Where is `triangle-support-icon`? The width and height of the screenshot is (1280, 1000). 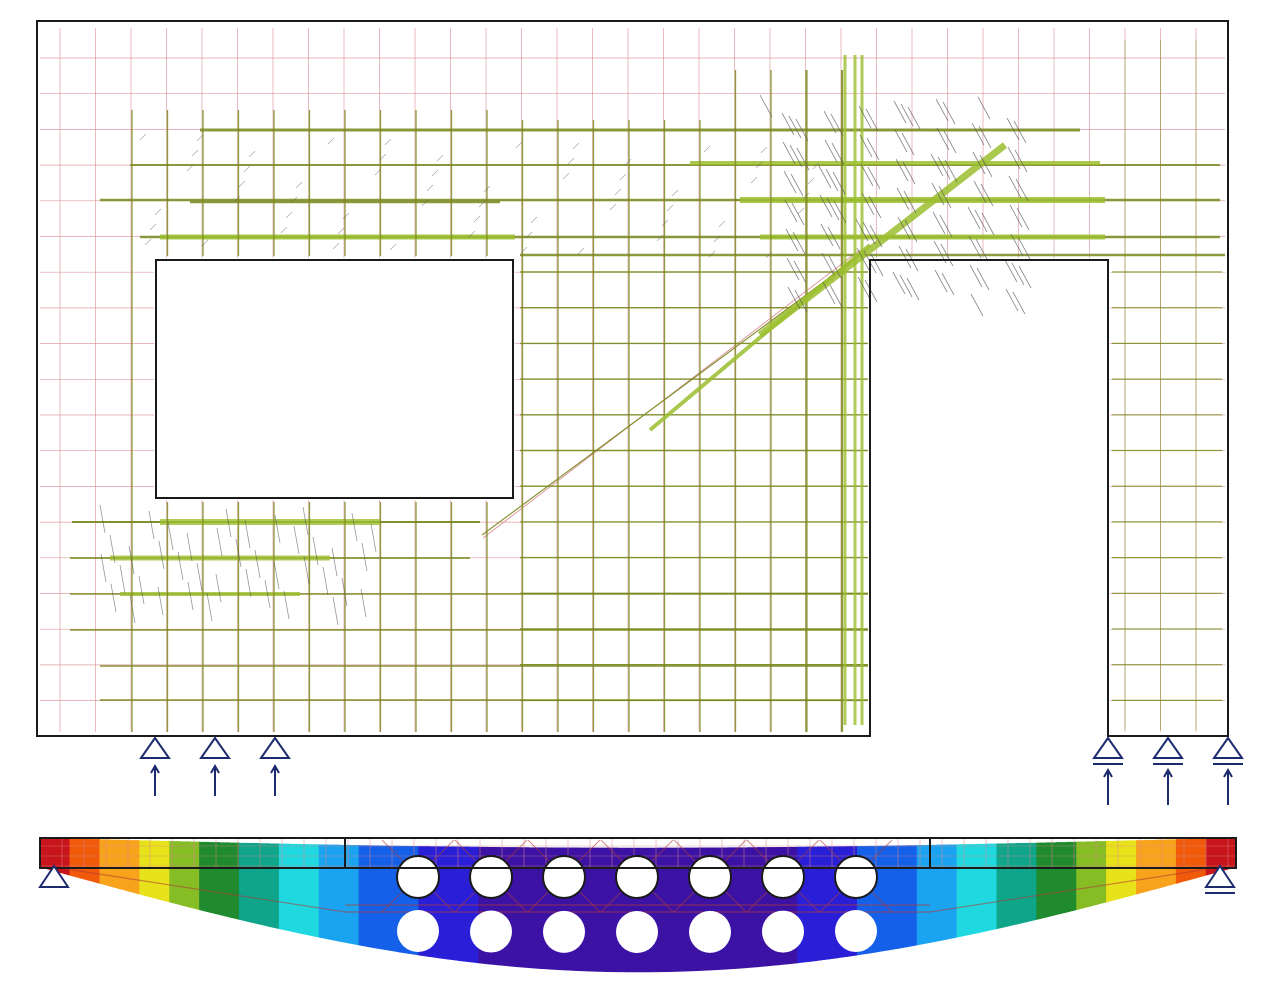
triangle-support-icon is located at coordinates (155, 747).